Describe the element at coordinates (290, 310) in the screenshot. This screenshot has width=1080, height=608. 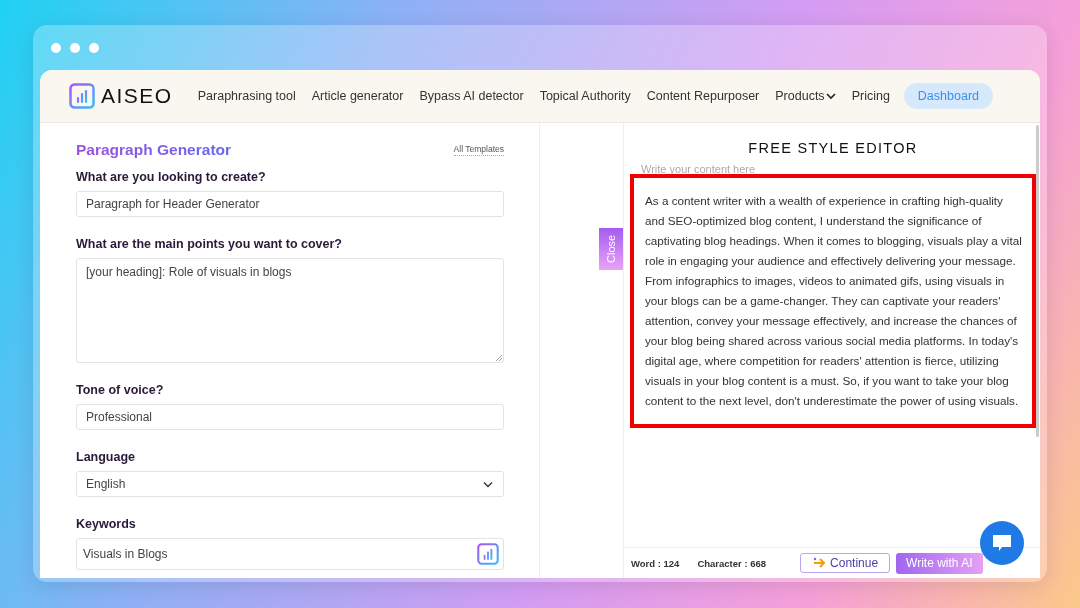
I see `text-area: [your heading]: Role of visuals in blogs` at that location.